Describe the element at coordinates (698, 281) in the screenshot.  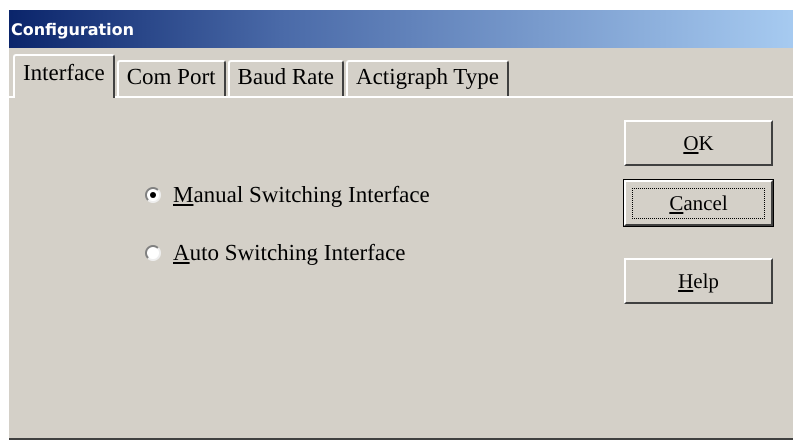
I see `dialog-button: Help` at that location.